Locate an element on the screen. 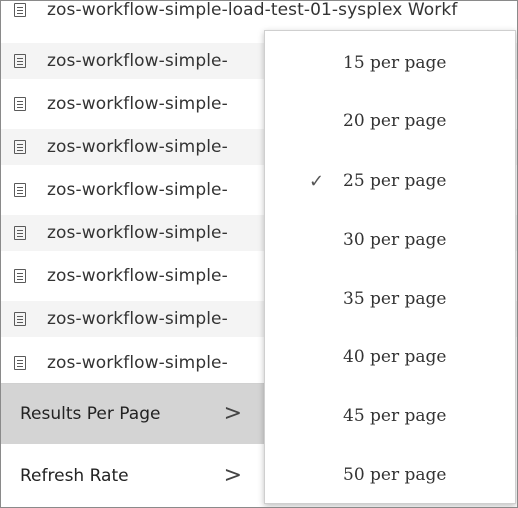 The height and width of the screenshot is (508, 518). option-40-per-page: 40 per page is located at coordinates (390, 357).